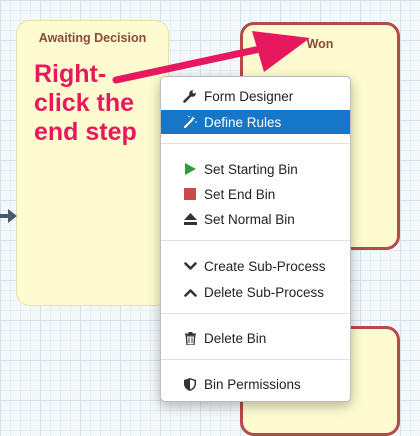  I want to click on menu-item-set-starting-bin: Set Starting Bin, so click(255, 169).